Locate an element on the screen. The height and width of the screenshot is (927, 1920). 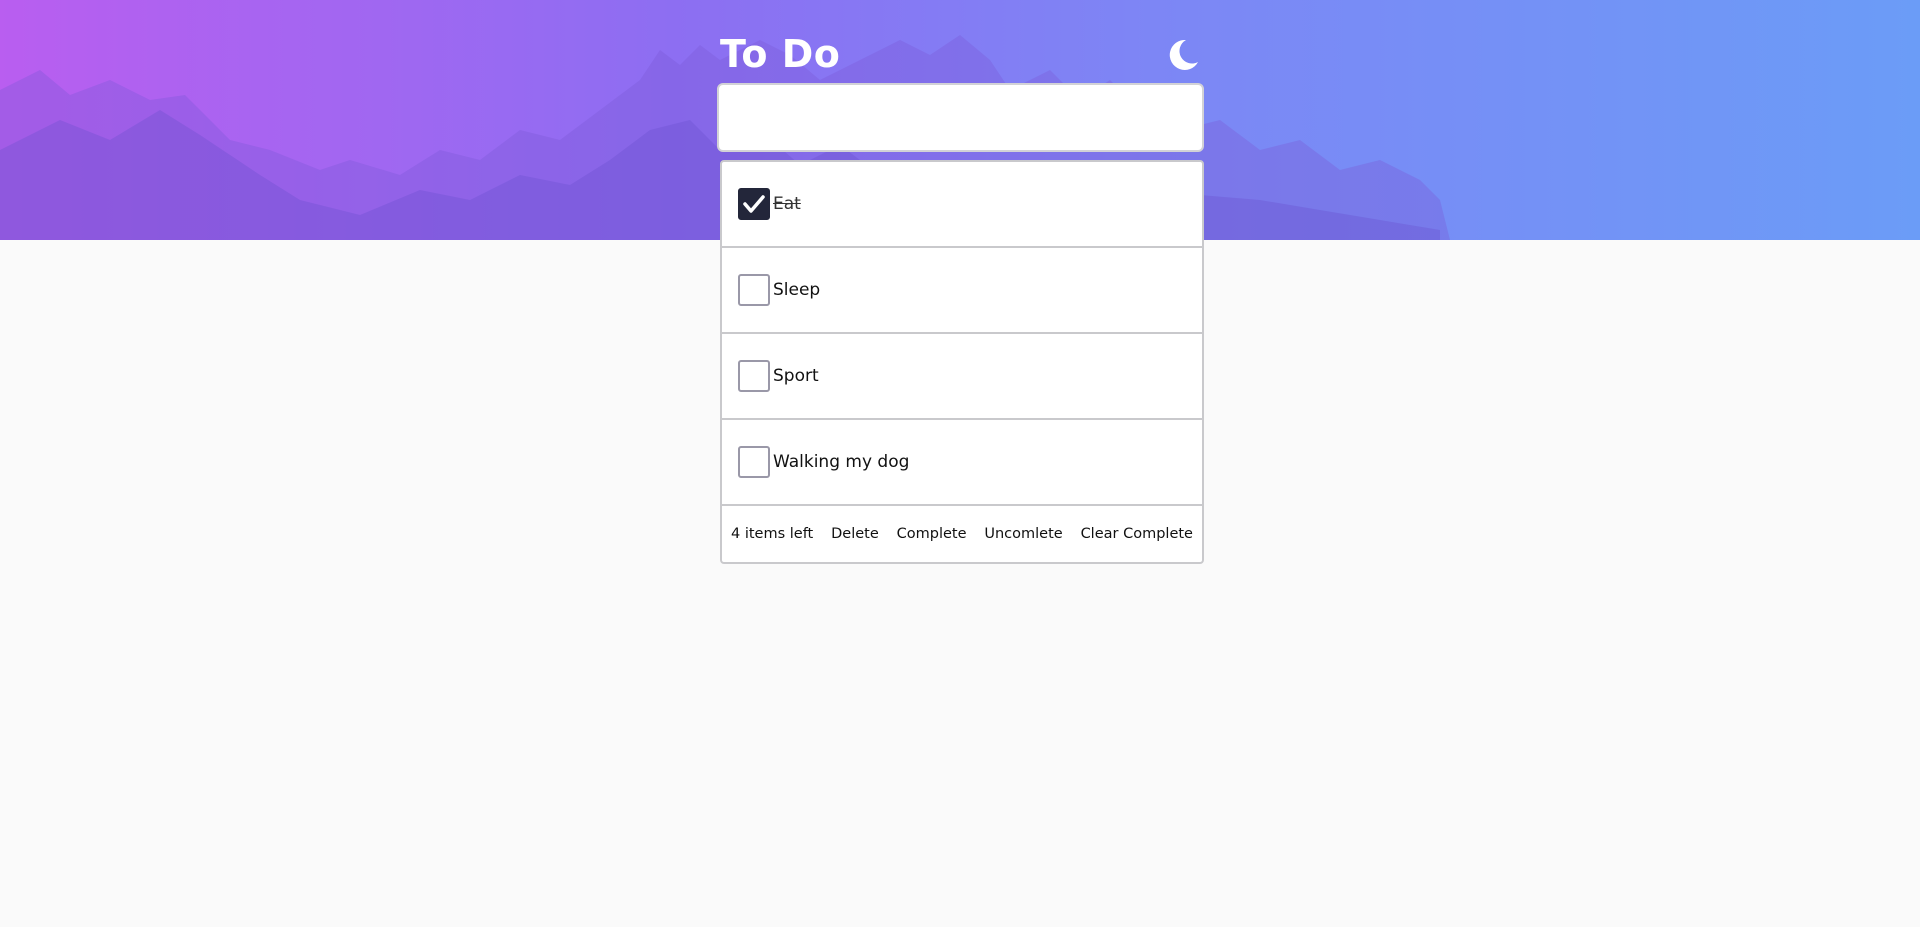
clear-complete-button: Clear Complete is located at coordinates (1137, 534).